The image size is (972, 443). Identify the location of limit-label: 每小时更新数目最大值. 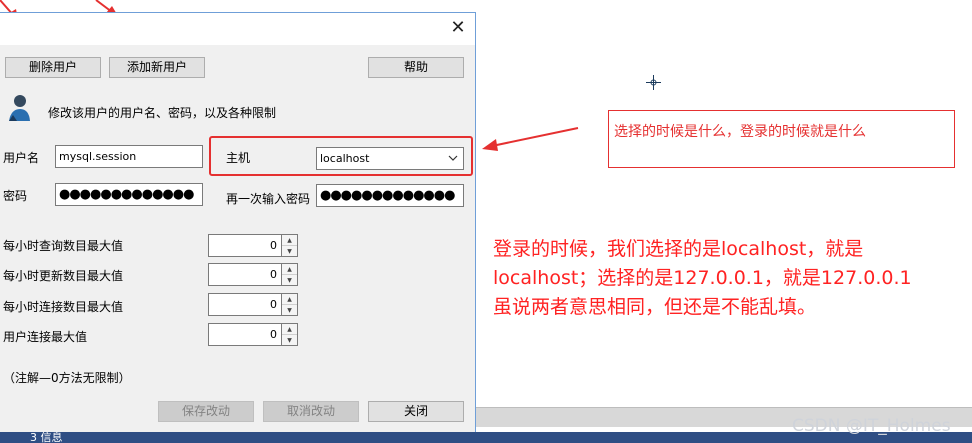
(63, 276).